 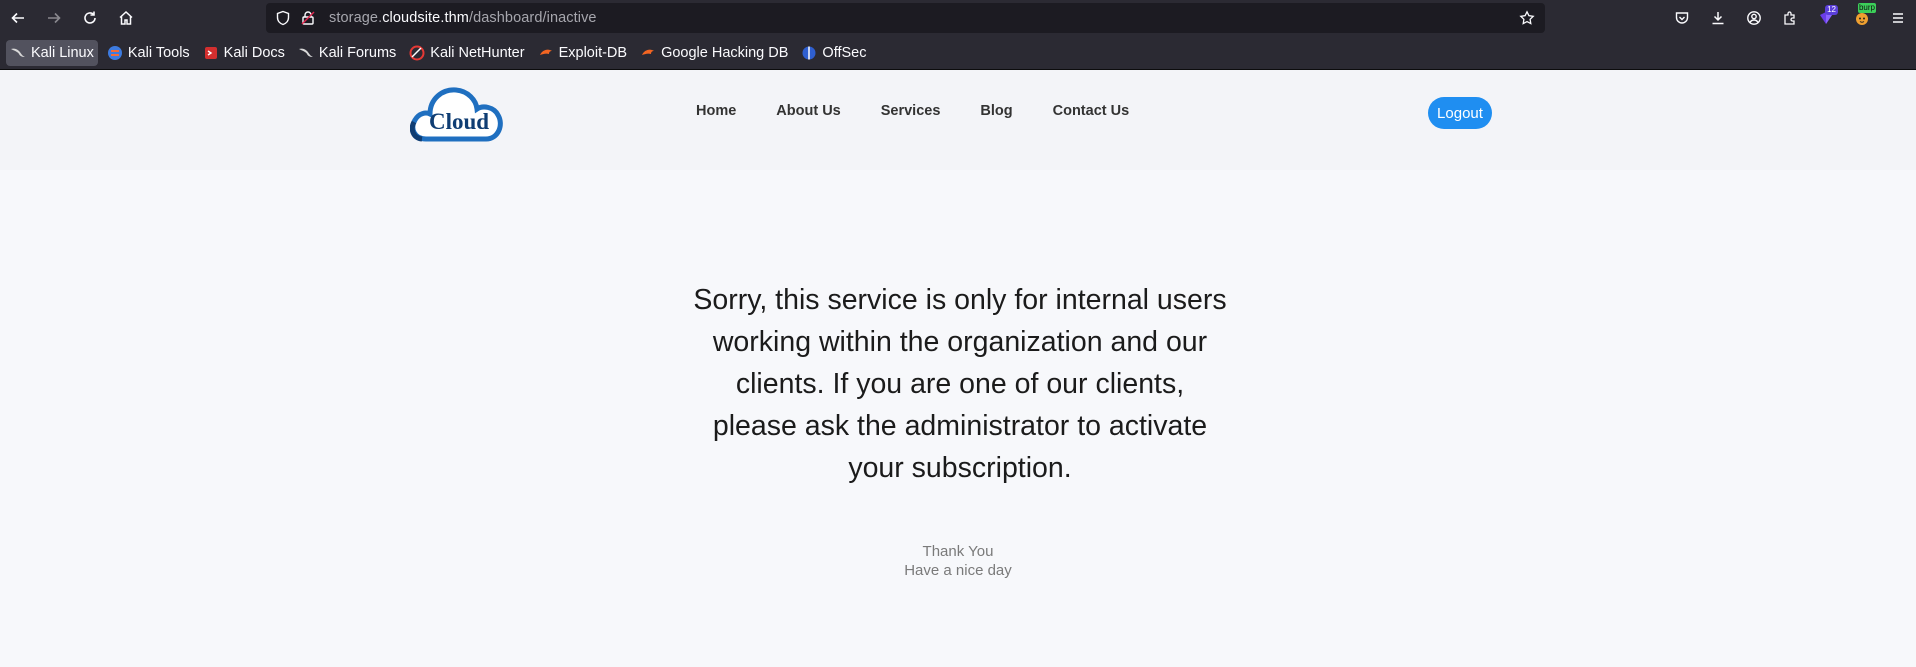 I want to click on hamburger-menu-icon, so click(x=1898, y=18).